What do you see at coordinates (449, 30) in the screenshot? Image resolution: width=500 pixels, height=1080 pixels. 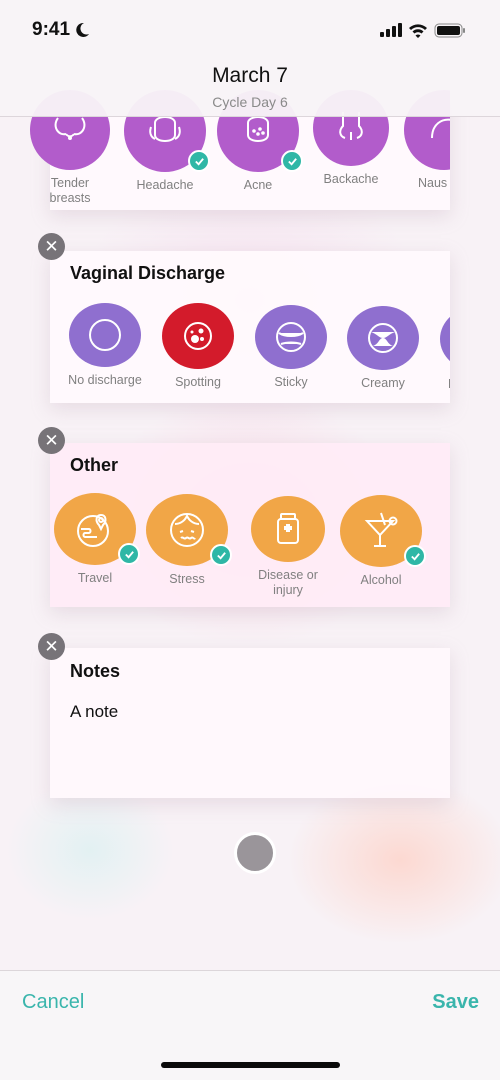 I see `battery-icon` at bounding box center [449, 30].